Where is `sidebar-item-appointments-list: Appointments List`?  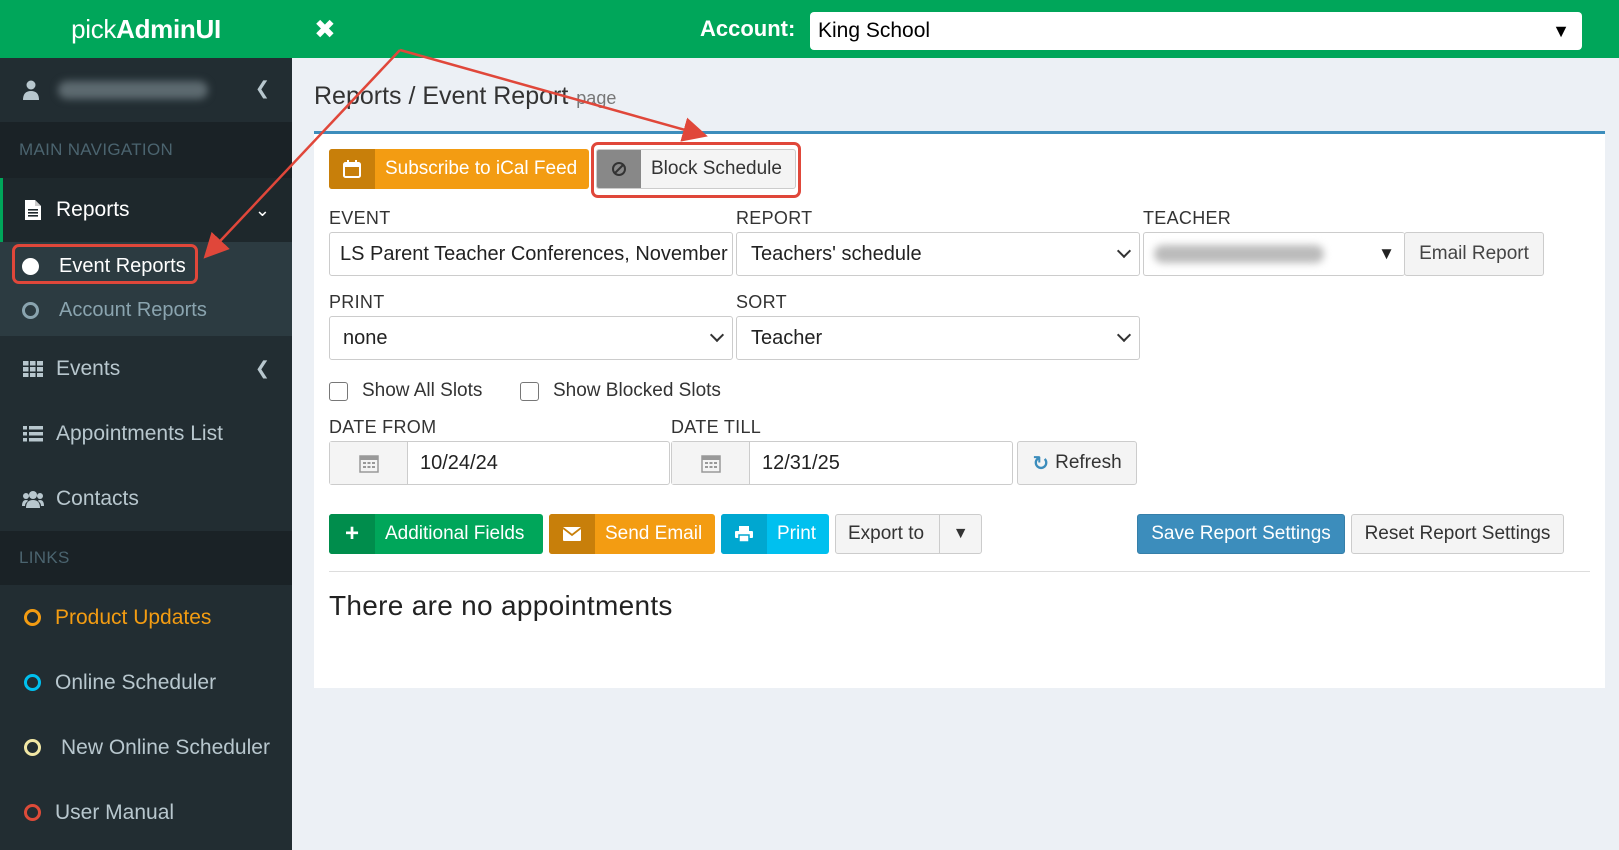
sidebar-item-appointments-list: Appointments List is located at coordinates (146, 433).